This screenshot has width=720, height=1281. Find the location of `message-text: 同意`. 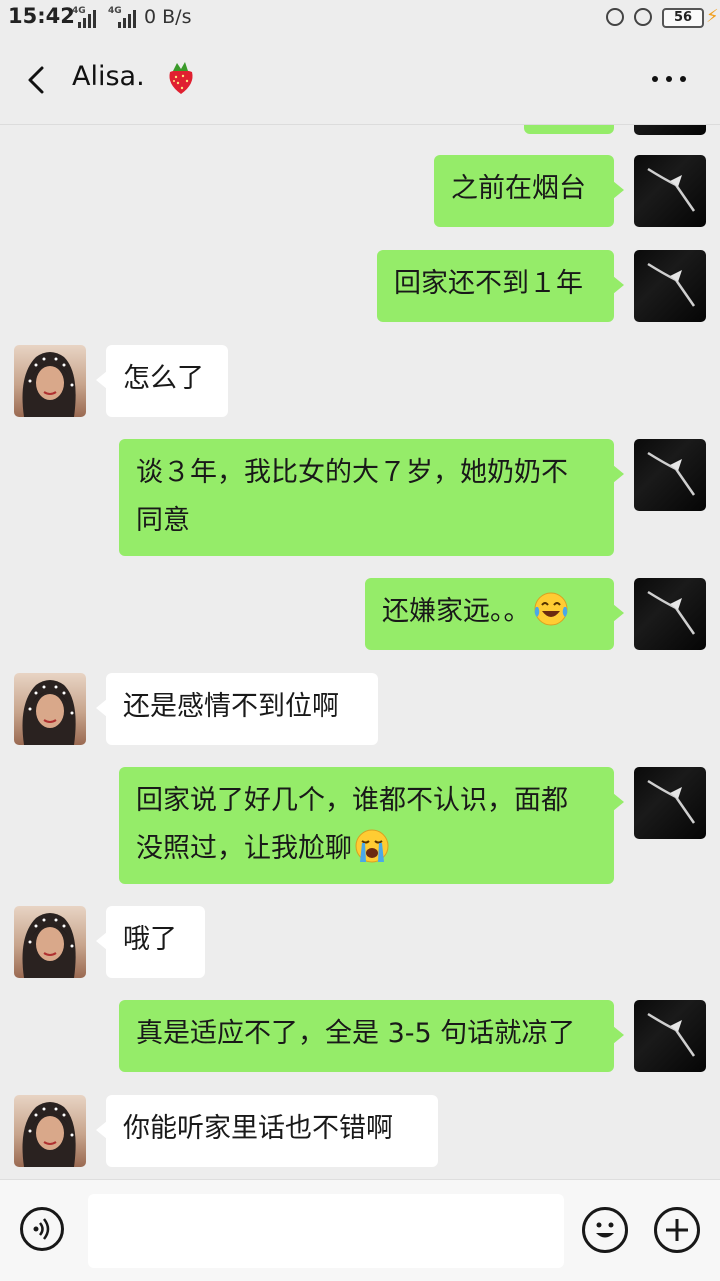

message-text: 同意 is located at coordinates (163, 520).